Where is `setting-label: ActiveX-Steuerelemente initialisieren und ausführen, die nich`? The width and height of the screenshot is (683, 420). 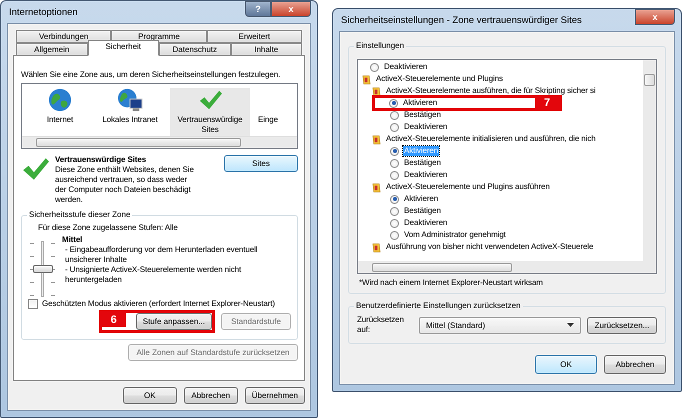 setting-label: ActiveX-Steuerelemente initialisieren und ausführen, die nich is located at coordinates (491, 139).